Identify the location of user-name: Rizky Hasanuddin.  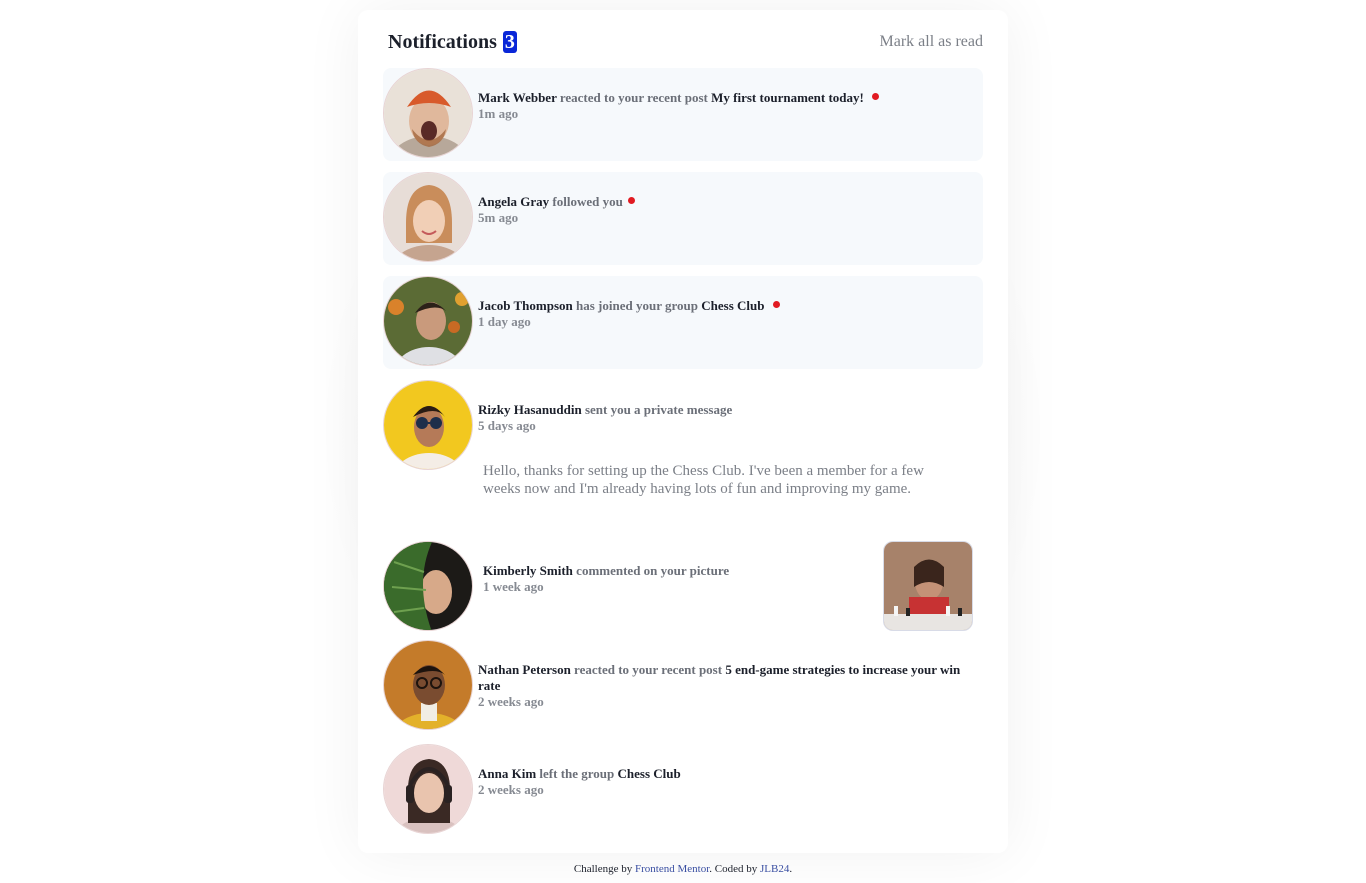
(530, 409).